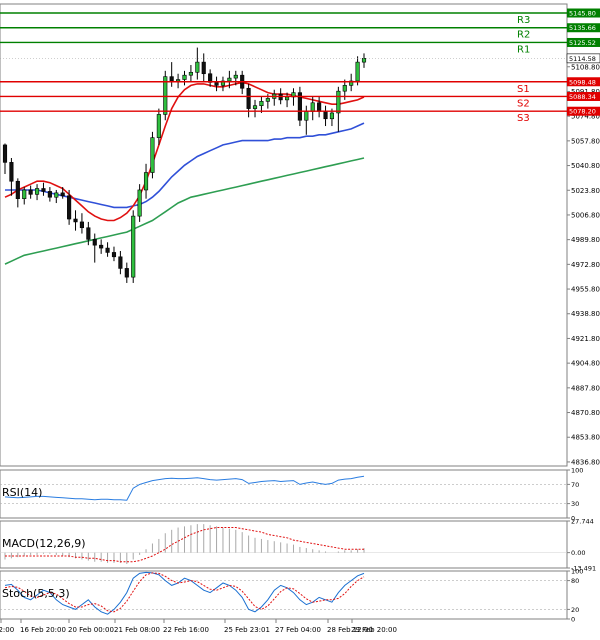 This screenshot has width=600, height=640. Describe the element at coordinates (523, 103) in the screenshot. I see `level-name-s2: S2` at that location.